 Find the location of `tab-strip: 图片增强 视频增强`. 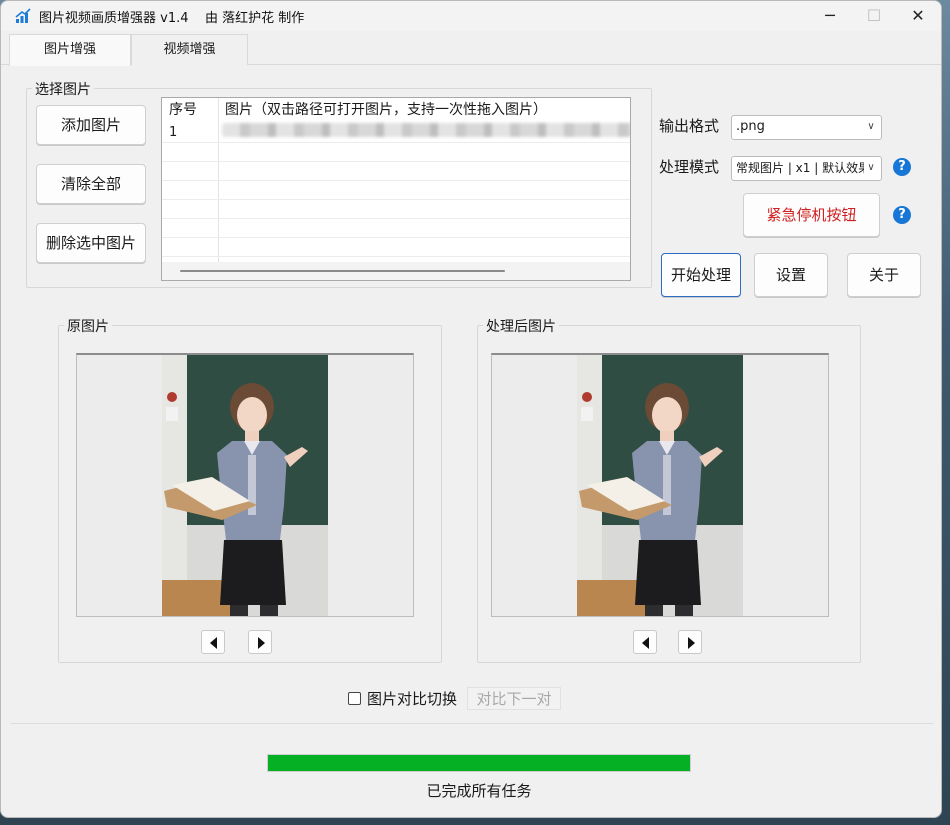

tab-strip: 图片增强 视频增强 is located at coordinates (471, 48).